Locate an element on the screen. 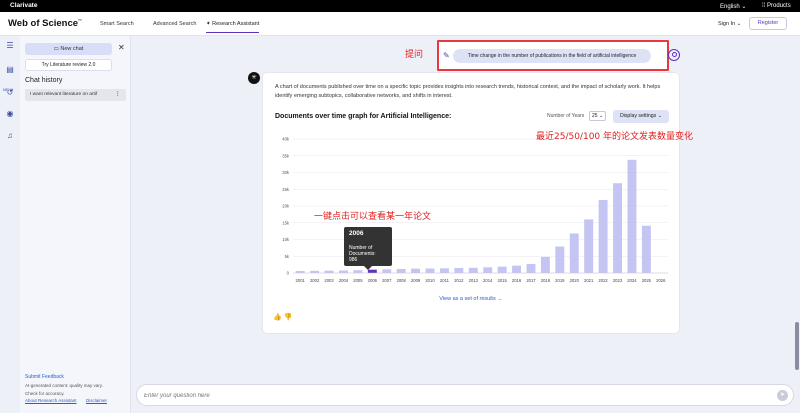 The width and height of the screenshot is (800, 413). x-tick-label: 2017 is located at coordinates (531, 280).